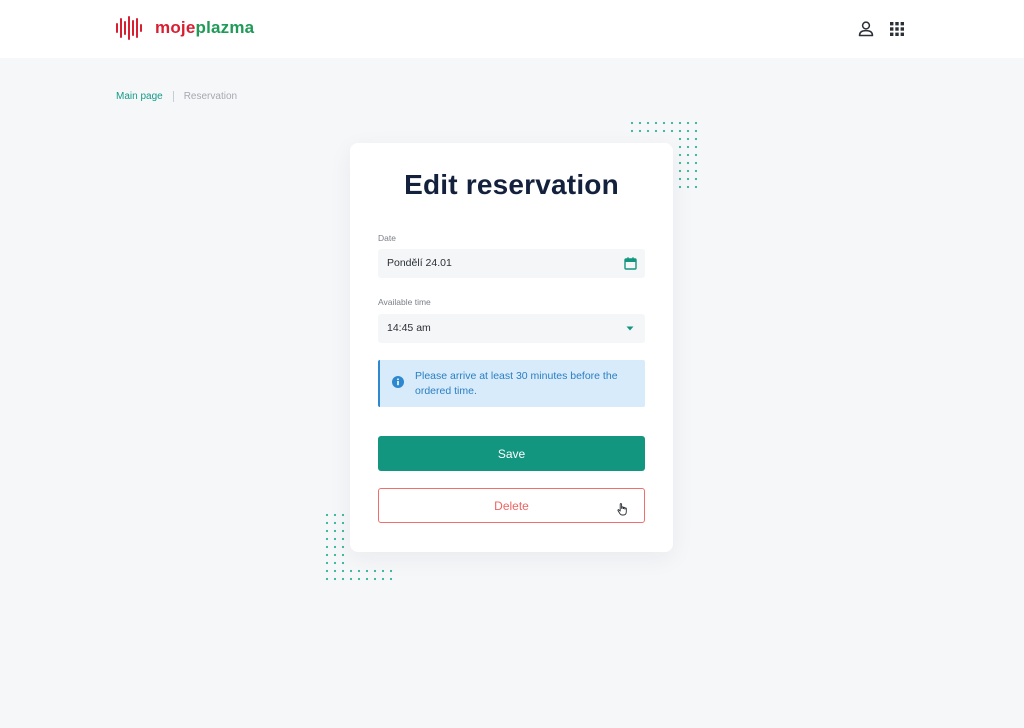 This screenshot has width=1024, height=728. I want to click on brand-logo: mojeplazma, so click(184, 28).